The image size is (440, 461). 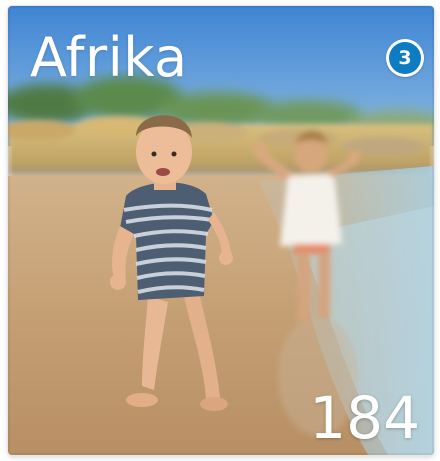 I want to click on badge-number: 3, so click(x=405, y=58).